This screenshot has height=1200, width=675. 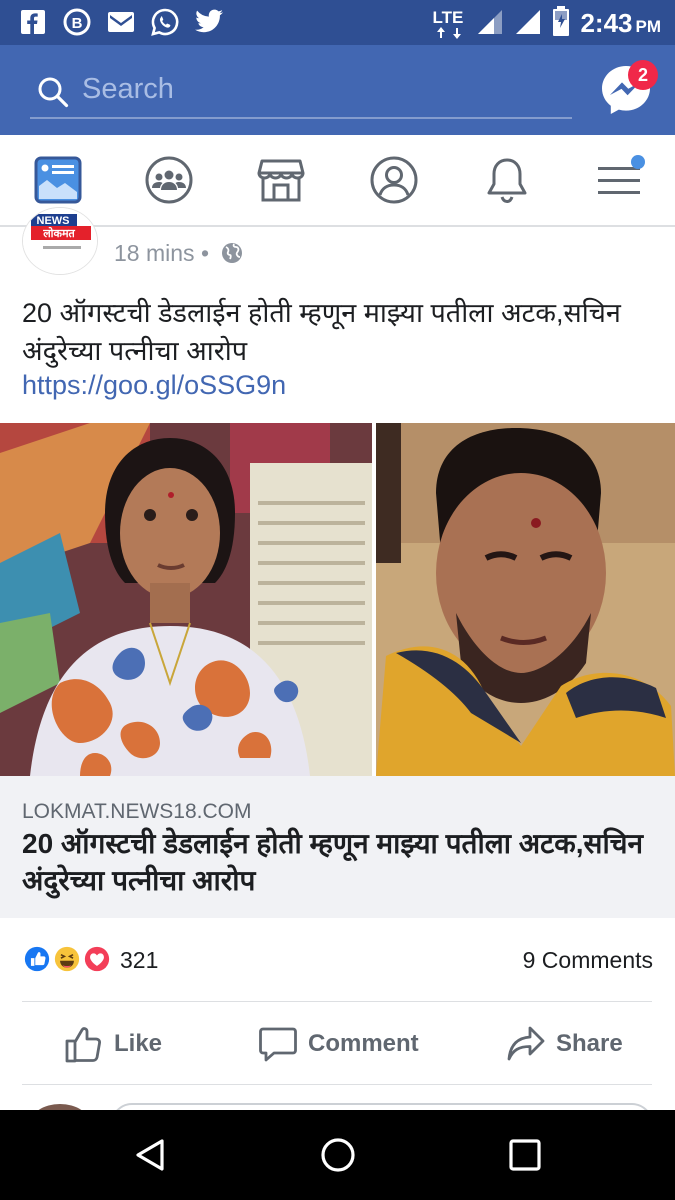 I want to click on twitter-icon, so click(x=209, y=22).